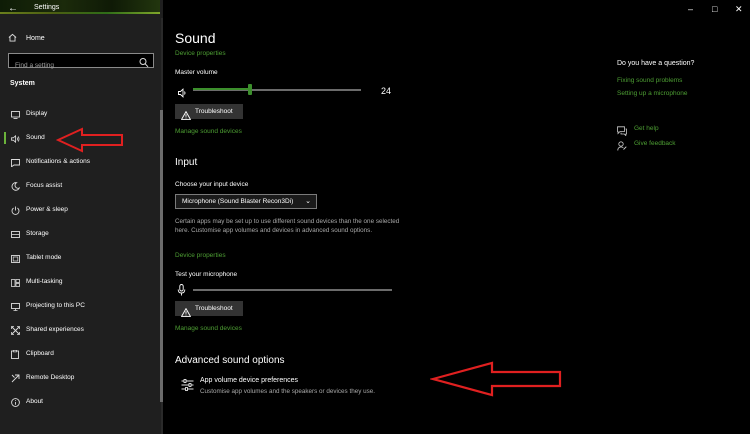 The height and width of the screenshot is (434, 750). I want to click on search-input, so click(70, 65).